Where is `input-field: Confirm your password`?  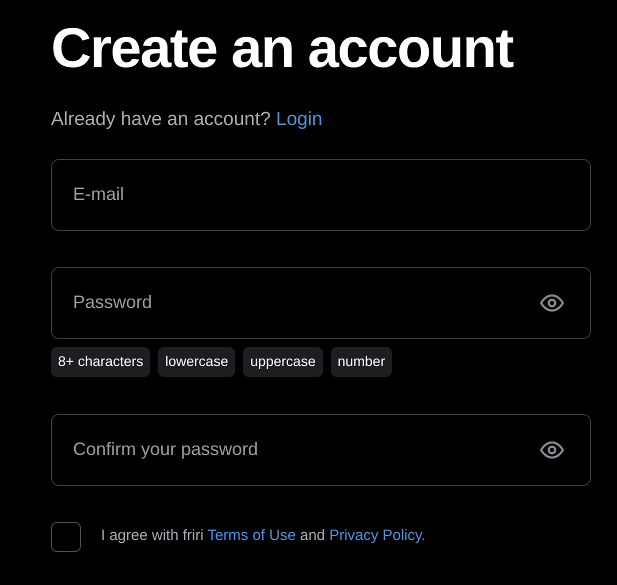 input-field: Confirm your password is located at coordinates (321, 450).